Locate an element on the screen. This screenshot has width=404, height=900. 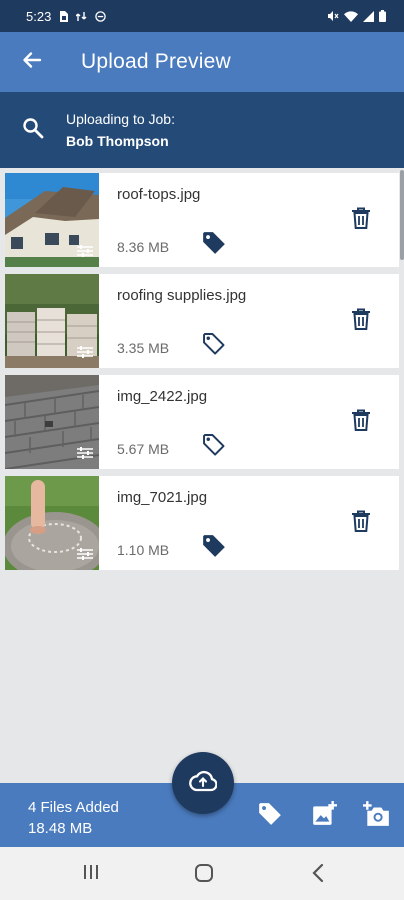
page-title: Upload Preview is located at coordinates (156, 61).